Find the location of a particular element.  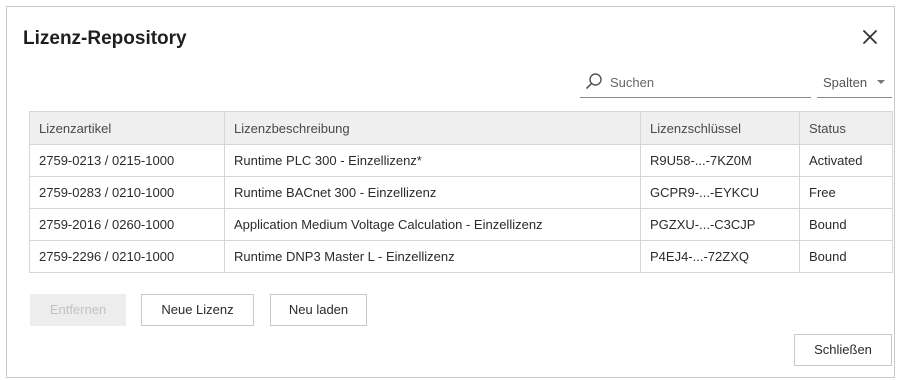

column-header-status: Status is located at coordinates (846, 128).